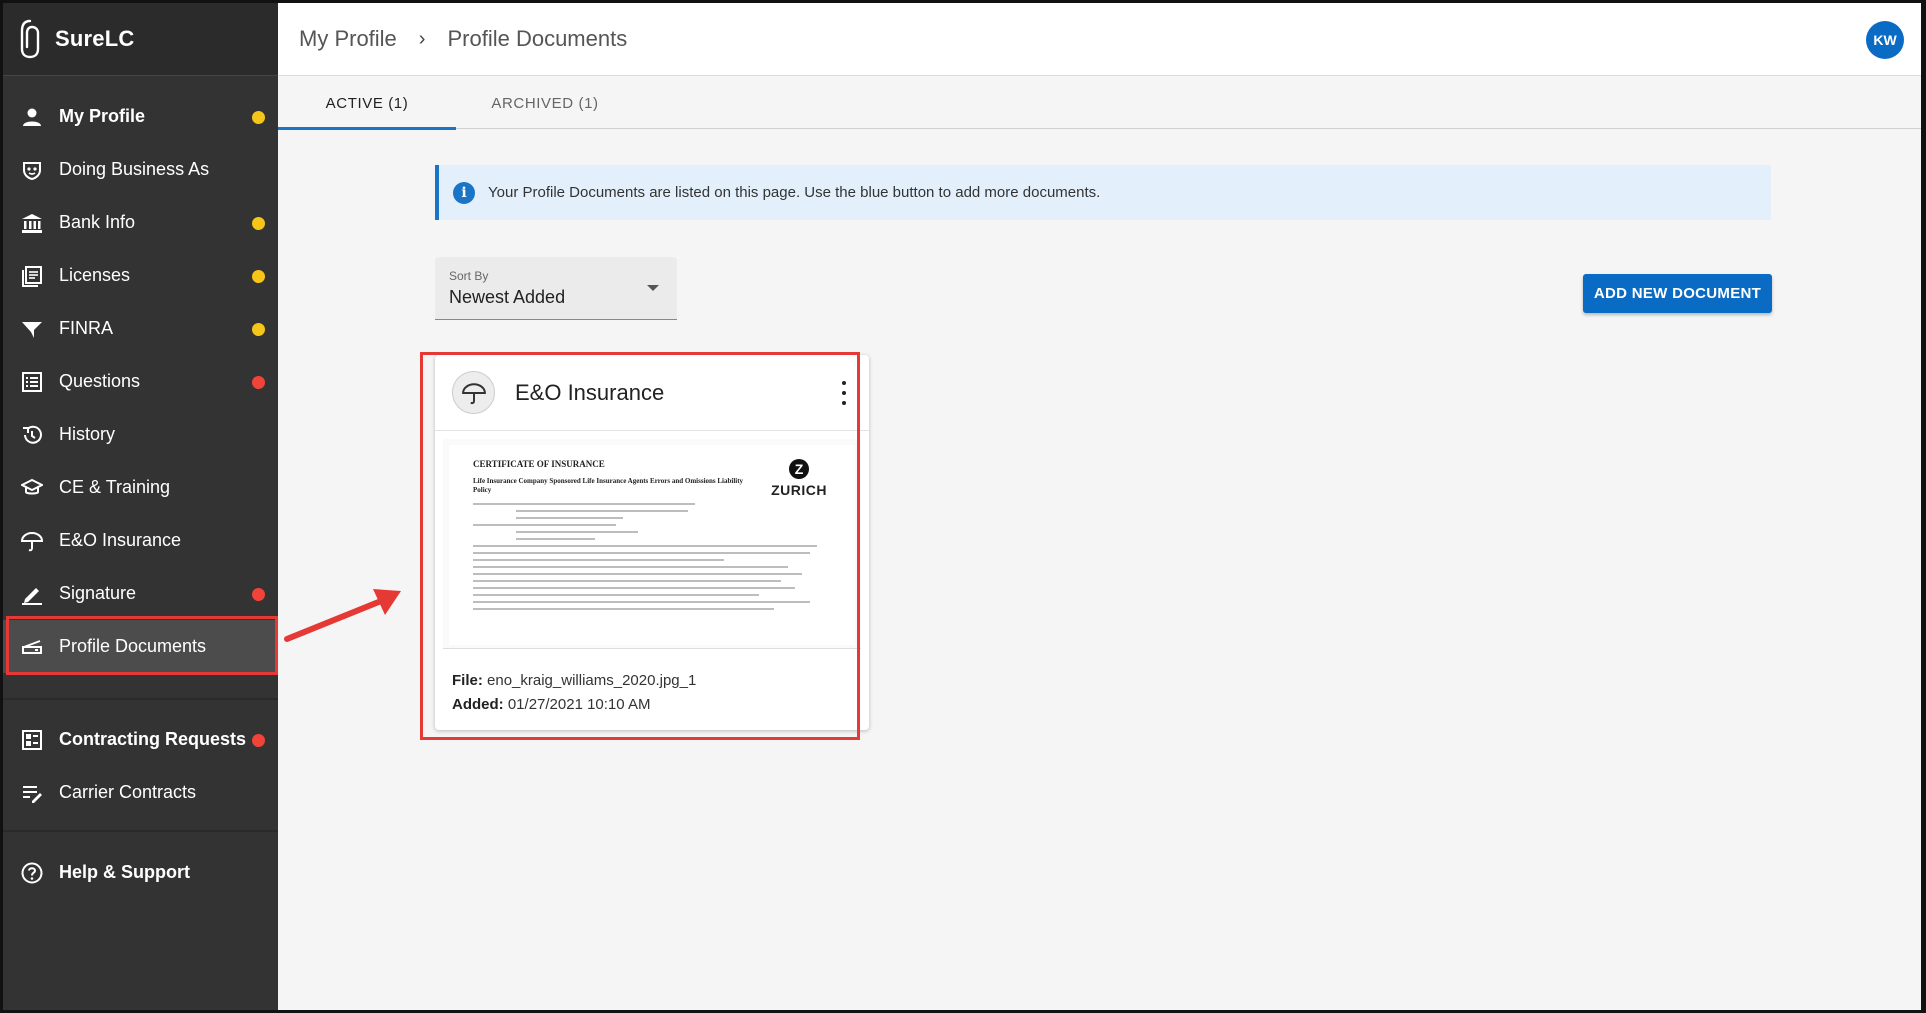 This screenshot has width=1926, height=1013. What do you see at coordinates (115, 487) in the screenshot?
I see `sidebar-item-label: CE & Training` at bounding box center [115, 487].